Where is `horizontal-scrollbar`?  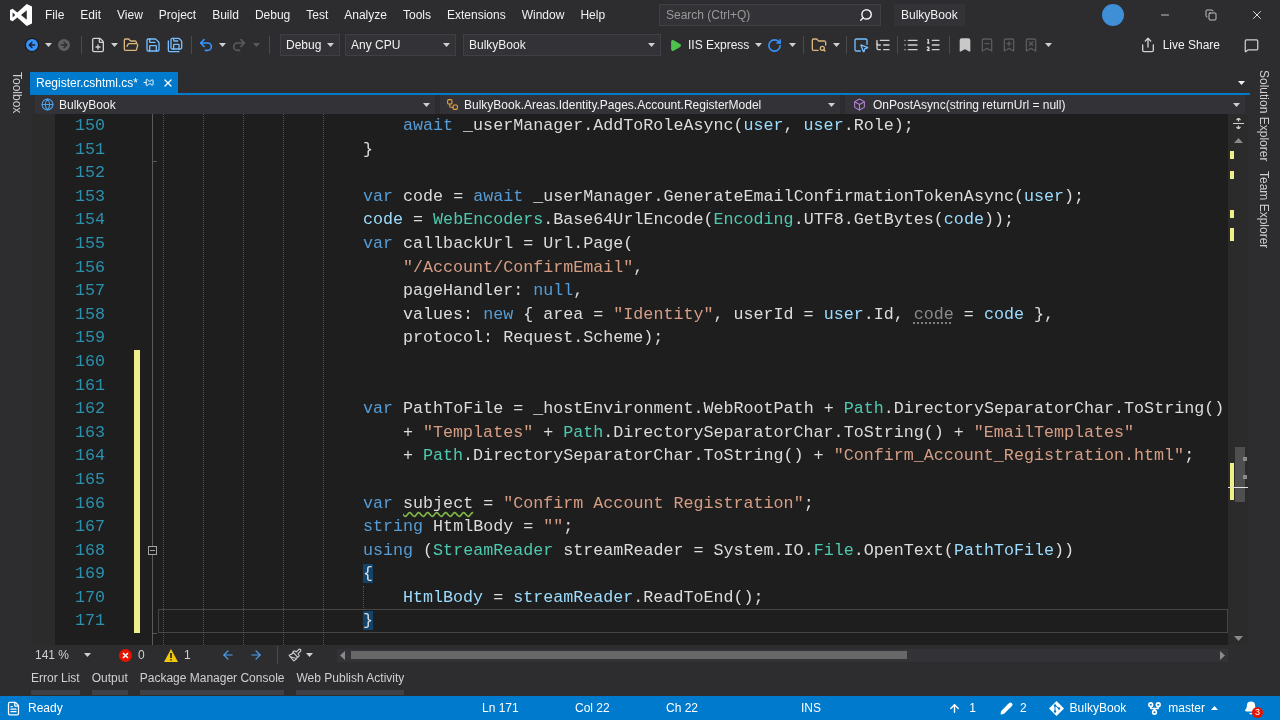 horizontal-scrollbar is located at coordinates (782, 655).